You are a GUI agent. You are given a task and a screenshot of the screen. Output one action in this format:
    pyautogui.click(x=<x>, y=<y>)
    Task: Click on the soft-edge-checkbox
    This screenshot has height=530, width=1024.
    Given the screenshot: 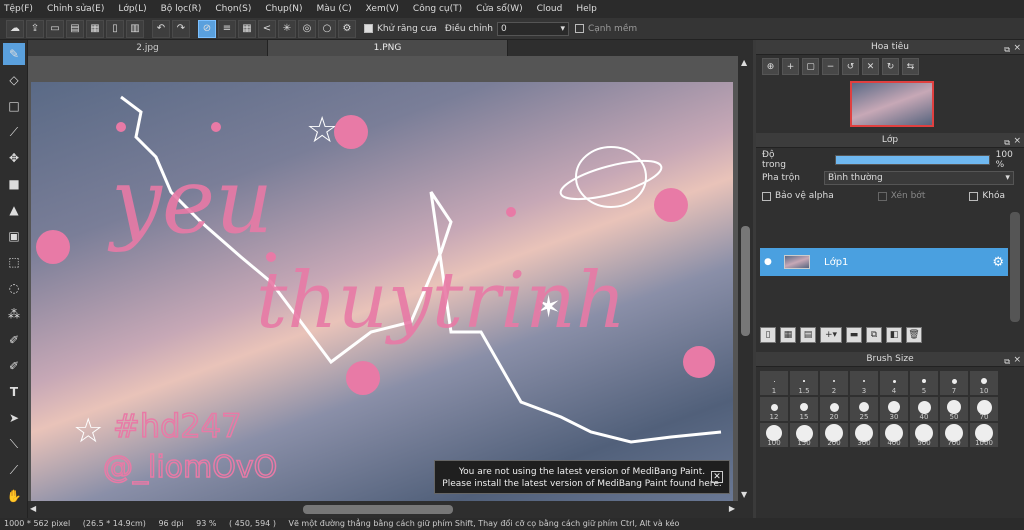 What is the action you would take?
    pyautogui.click(x=579, y=28)
    